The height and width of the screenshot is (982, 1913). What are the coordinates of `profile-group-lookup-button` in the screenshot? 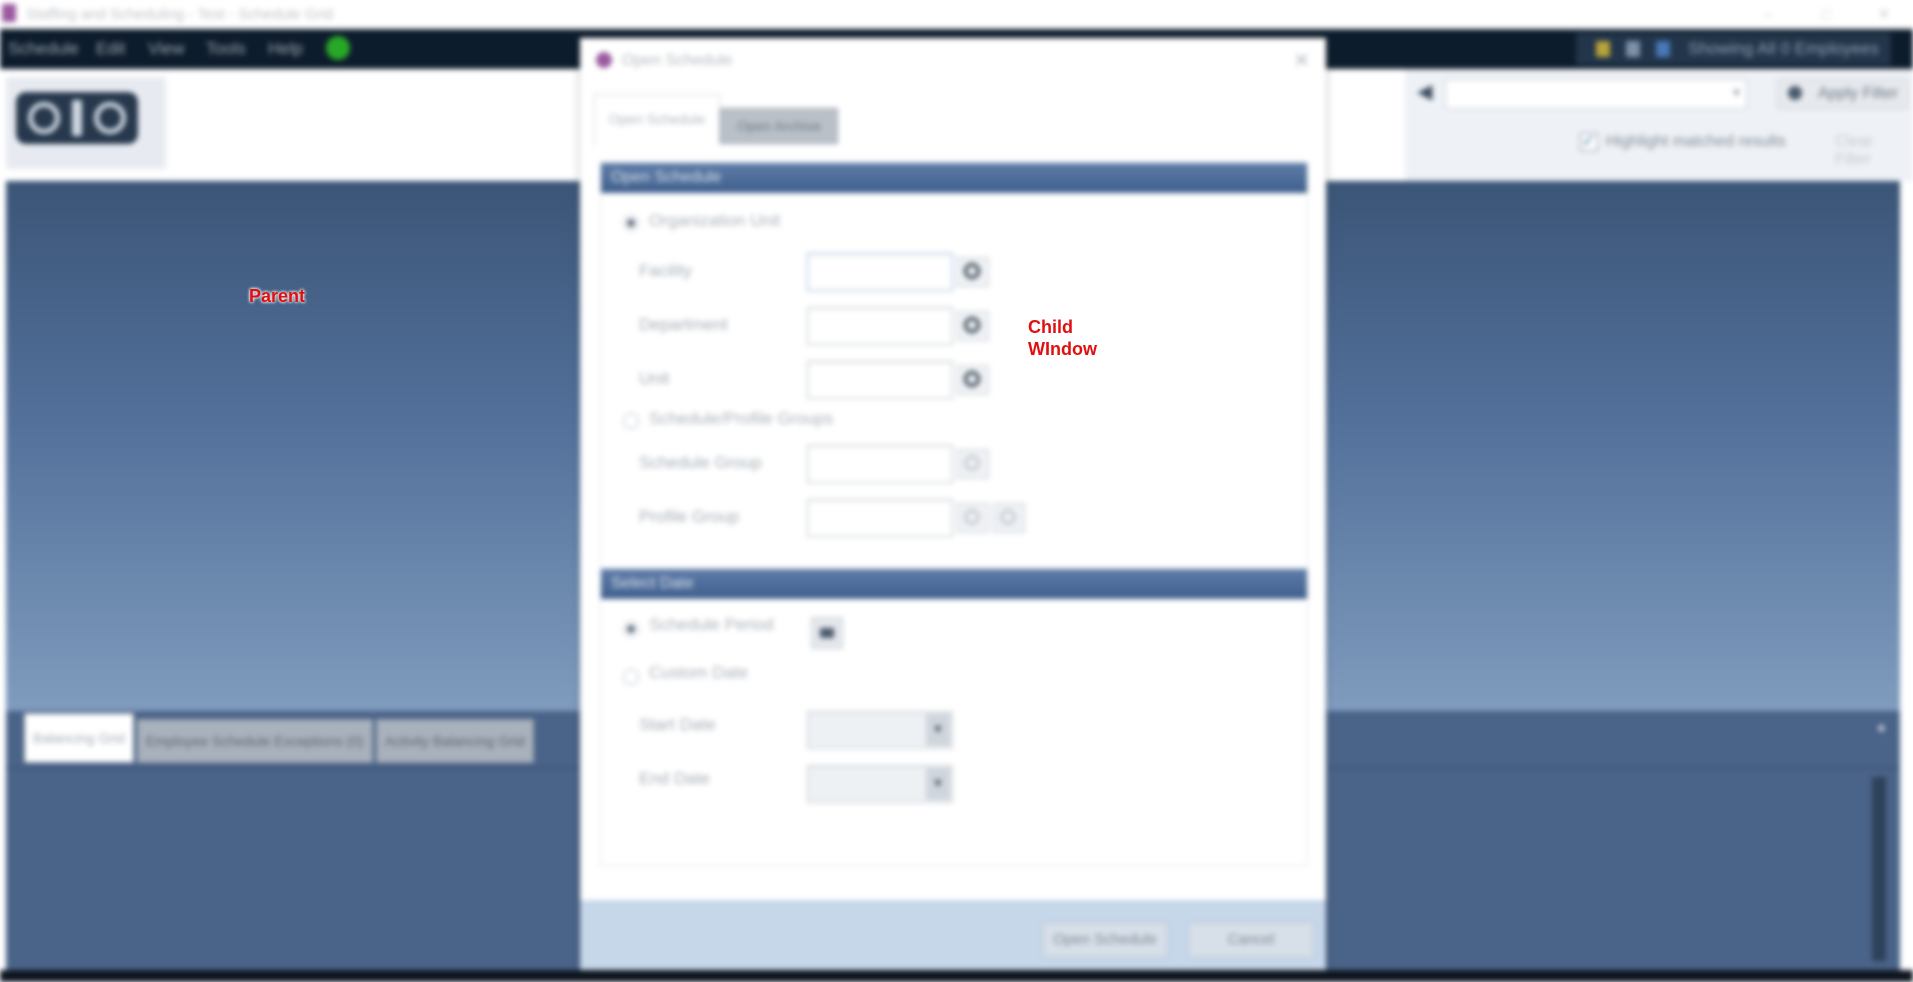 It's located at (1009, 518).